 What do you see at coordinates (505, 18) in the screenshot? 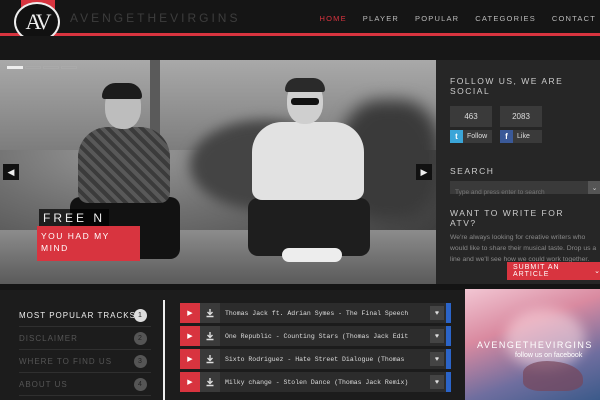
I see `nav-categories: CATEGORIES` at bounding box center [505, 18].